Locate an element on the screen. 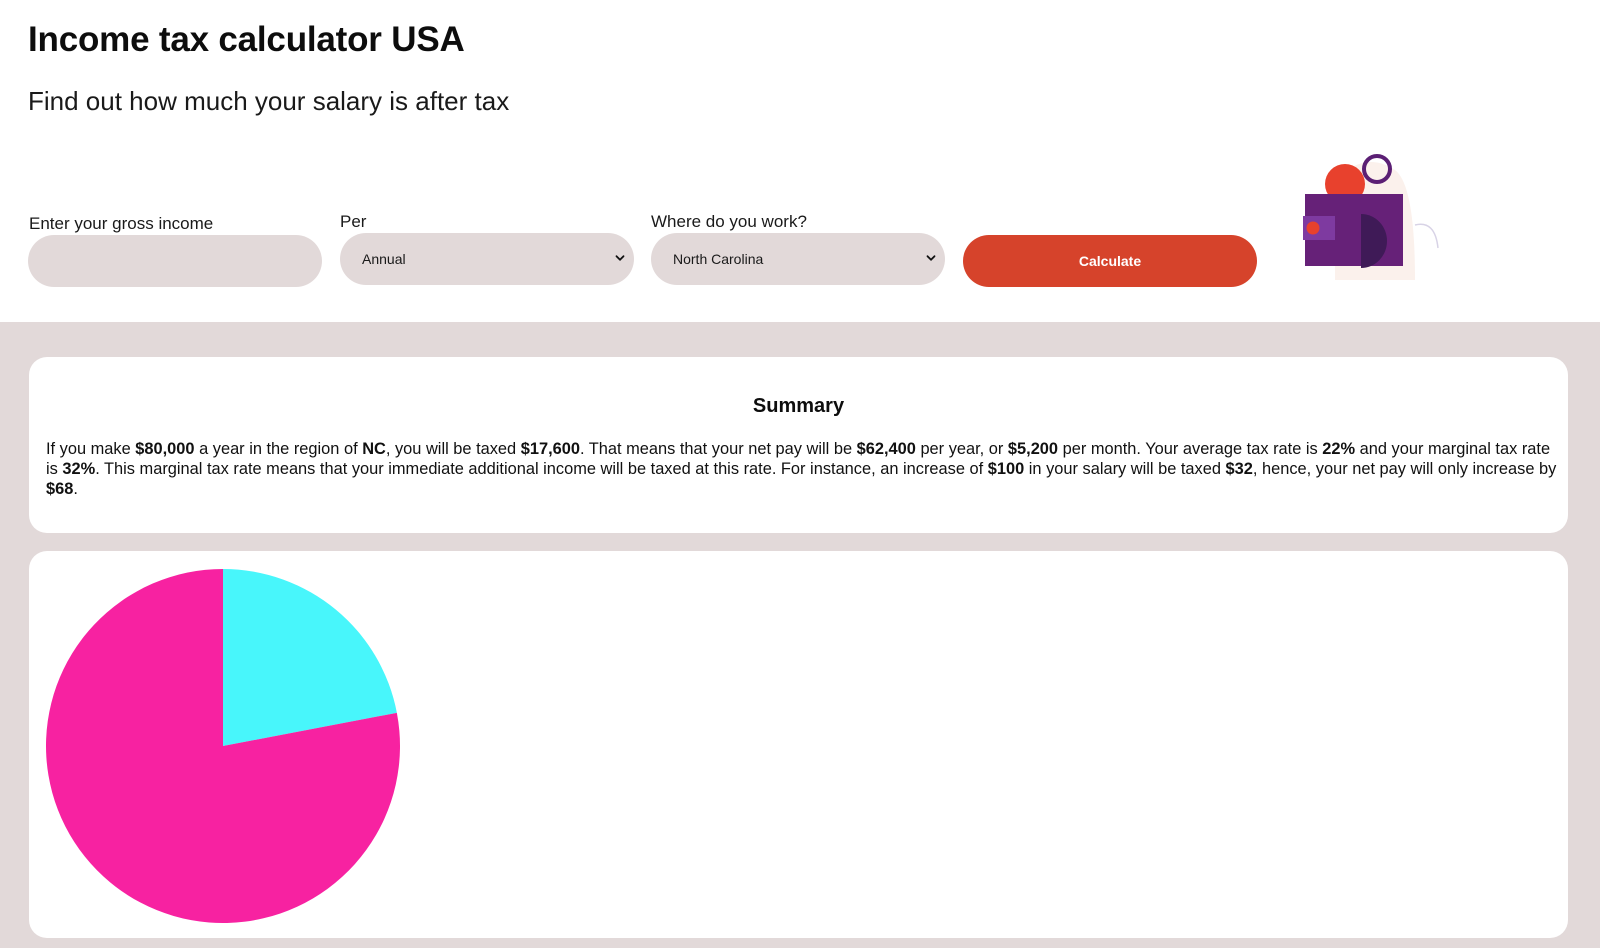 This screenshot has width=1600, height=948. summary-increase: $100 is located at coordinates (1006, 469).